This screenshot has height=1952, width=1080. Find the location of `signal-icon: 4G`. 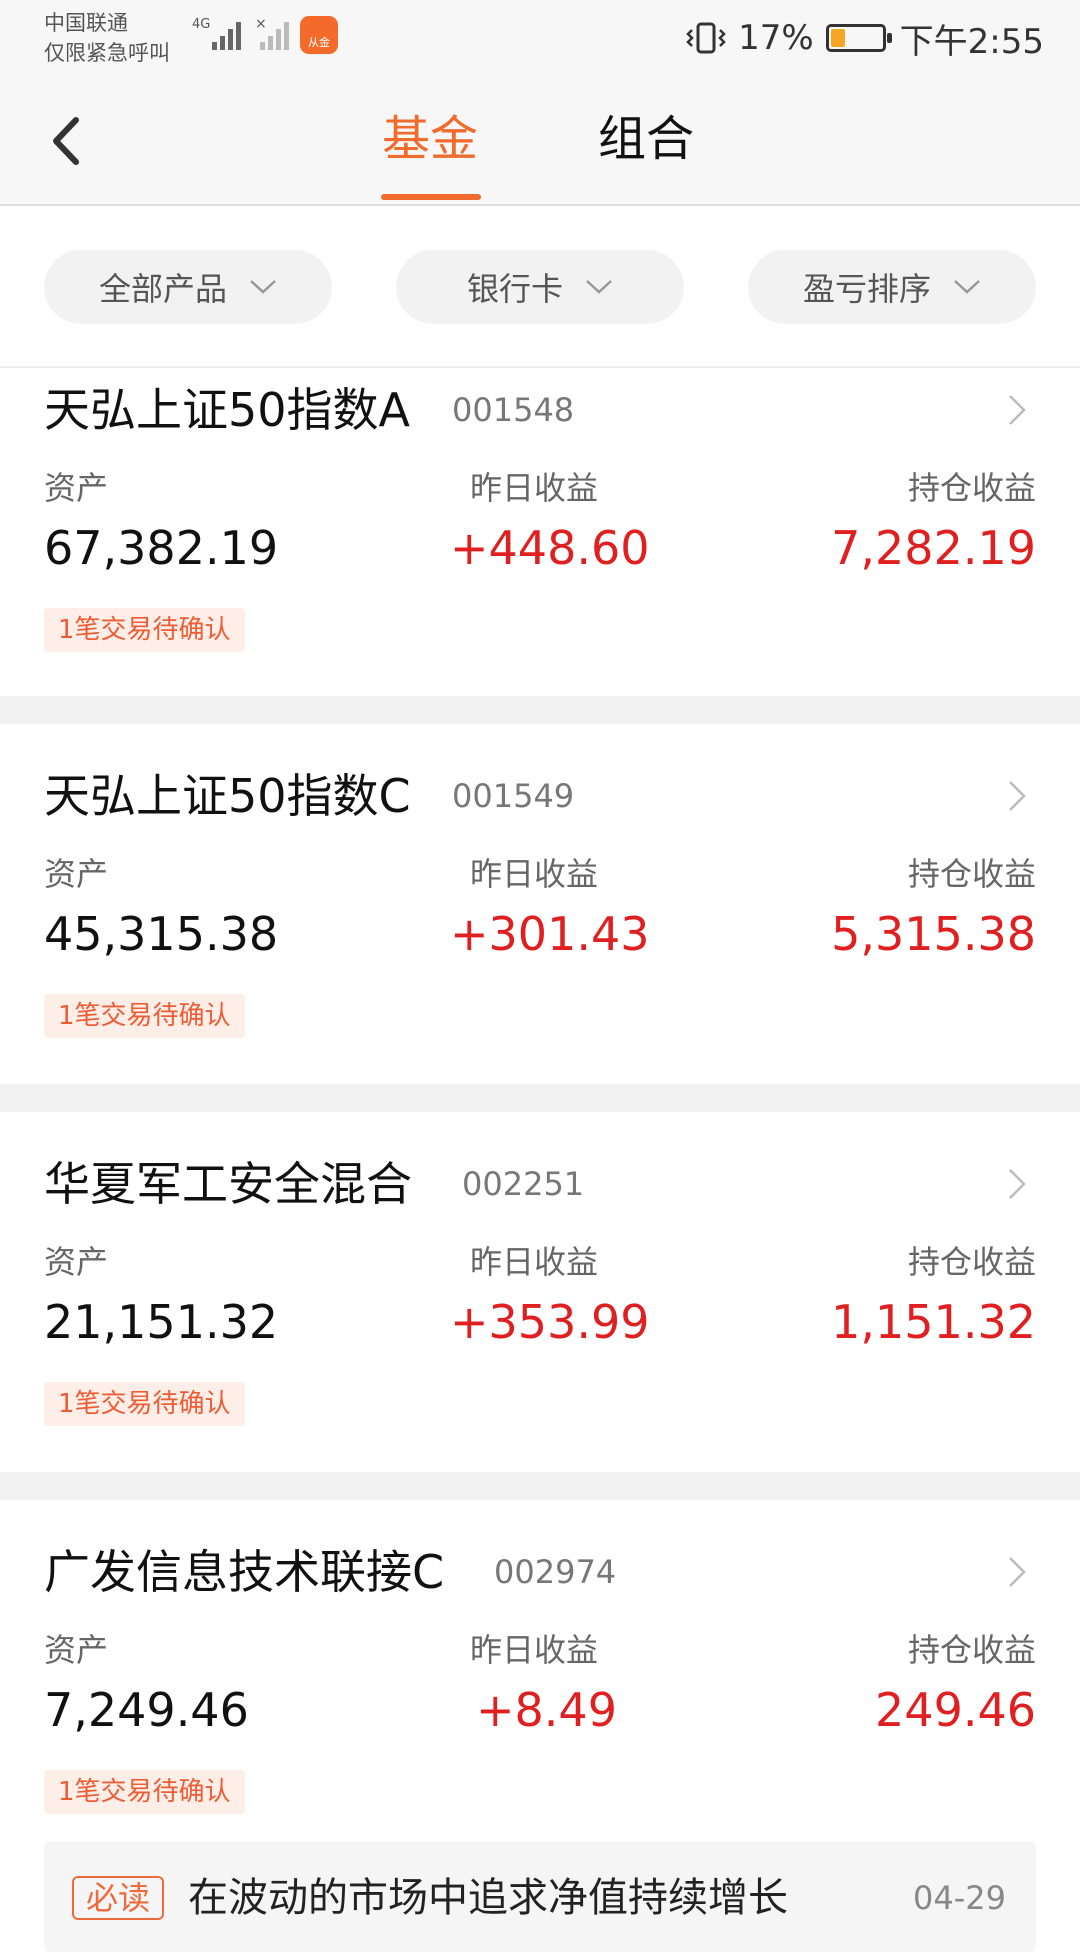

signal-icon: 4G is located at coordinates (216, 33).